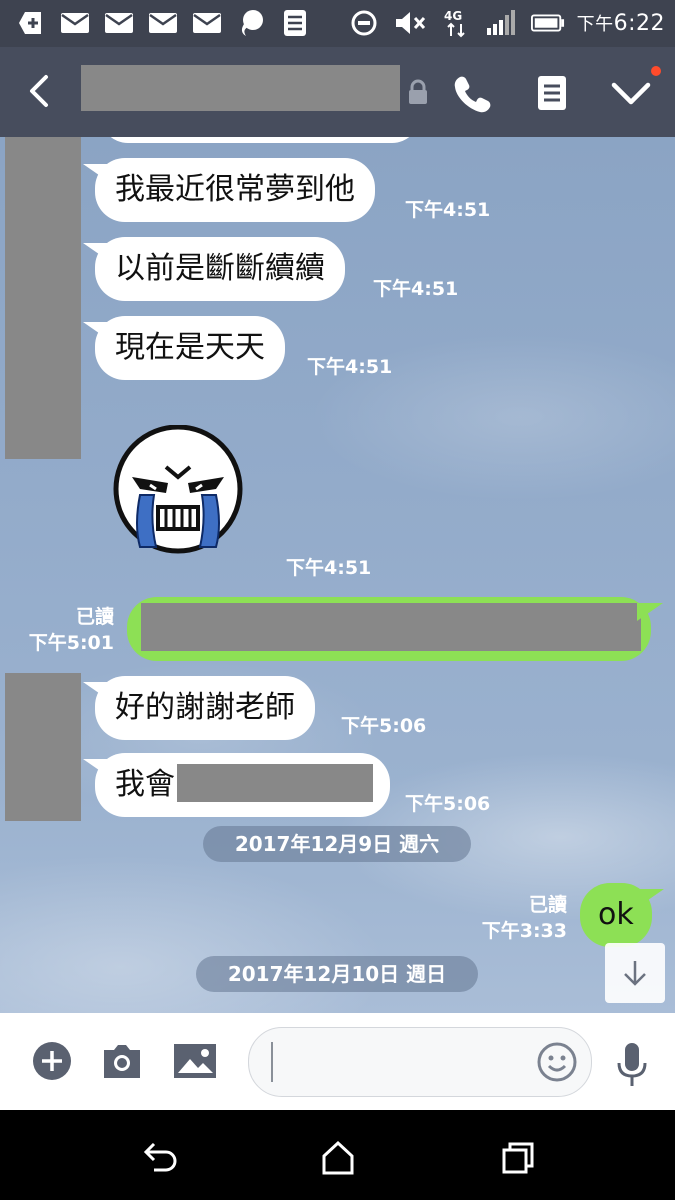  I want to click on camera-icon, so click(122, 1061).